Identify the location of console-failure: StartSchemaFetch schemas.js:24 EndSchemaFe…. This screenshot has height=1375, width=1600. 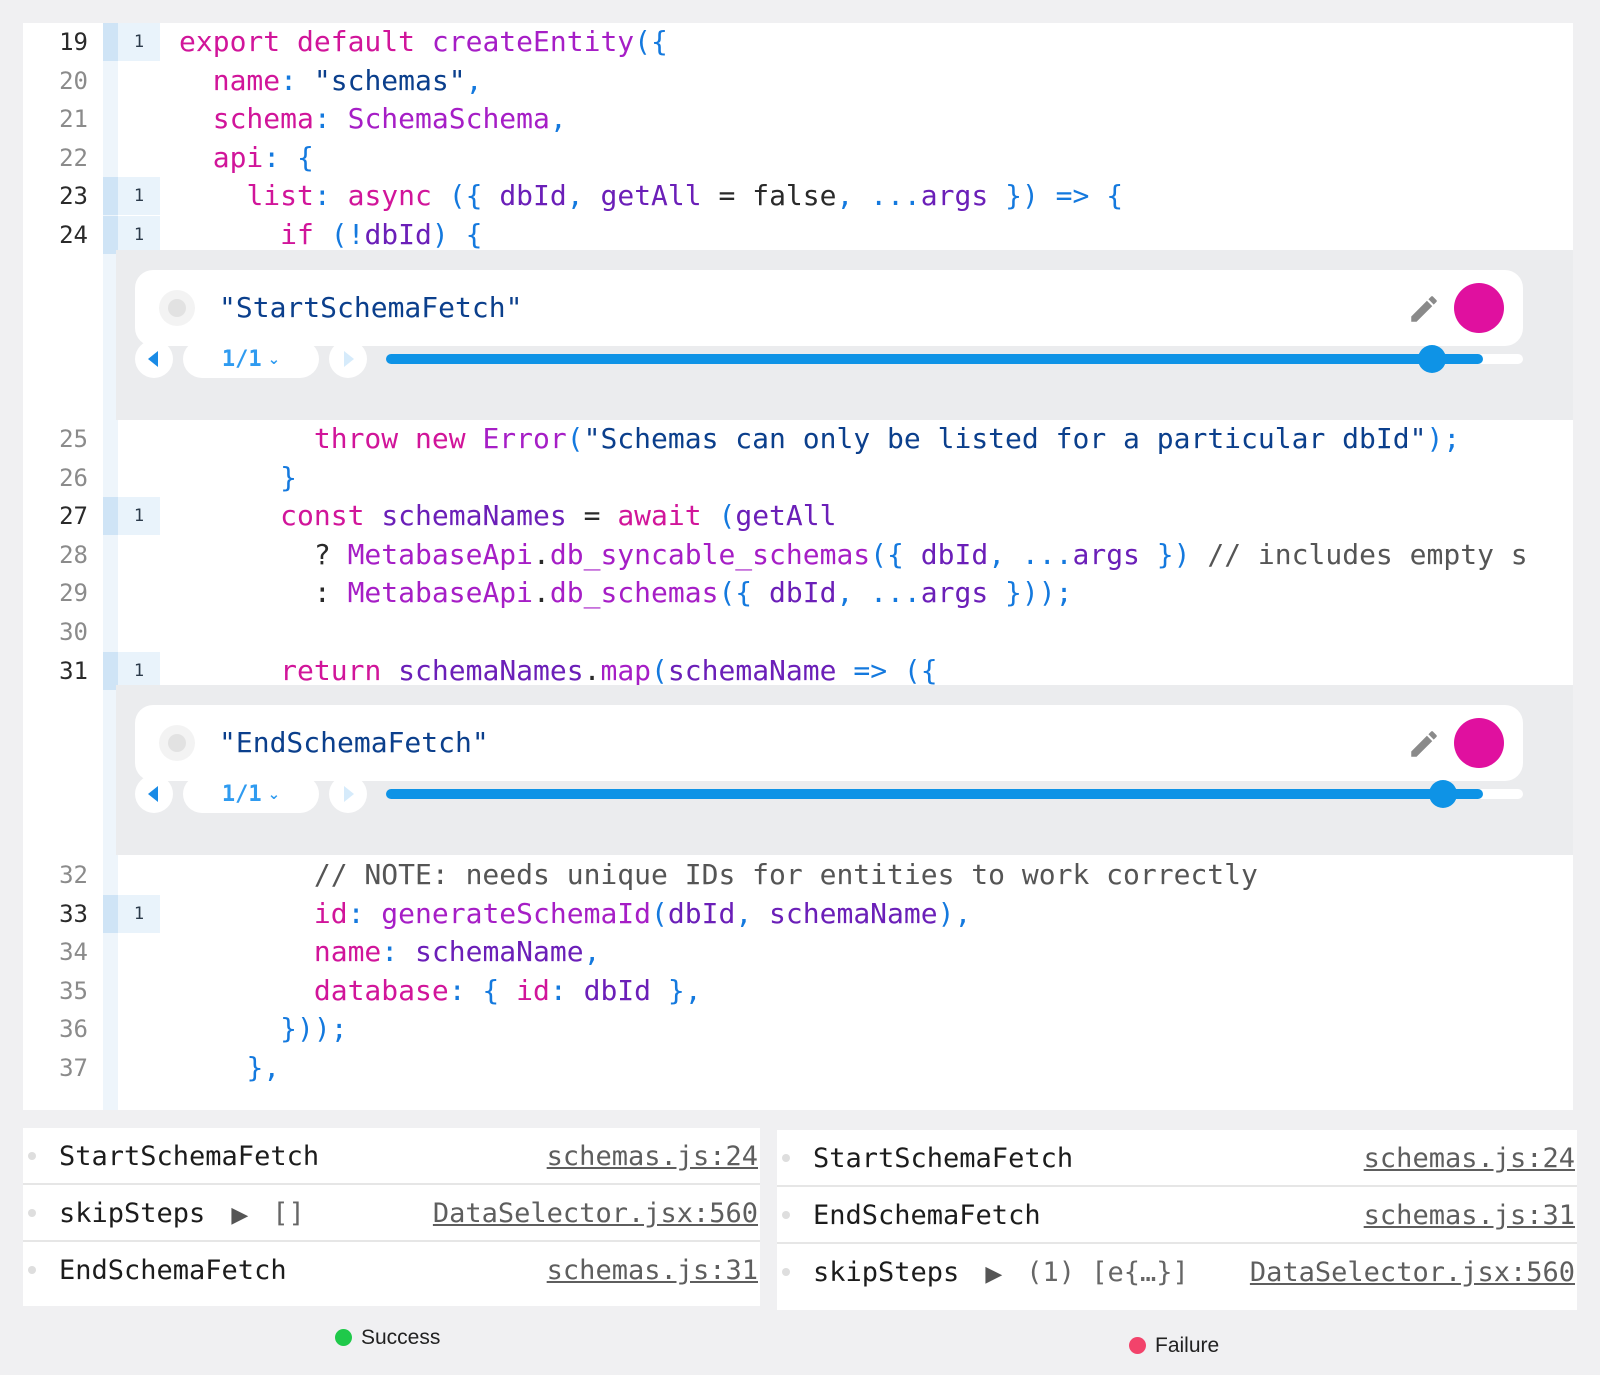
(1177, 1220).